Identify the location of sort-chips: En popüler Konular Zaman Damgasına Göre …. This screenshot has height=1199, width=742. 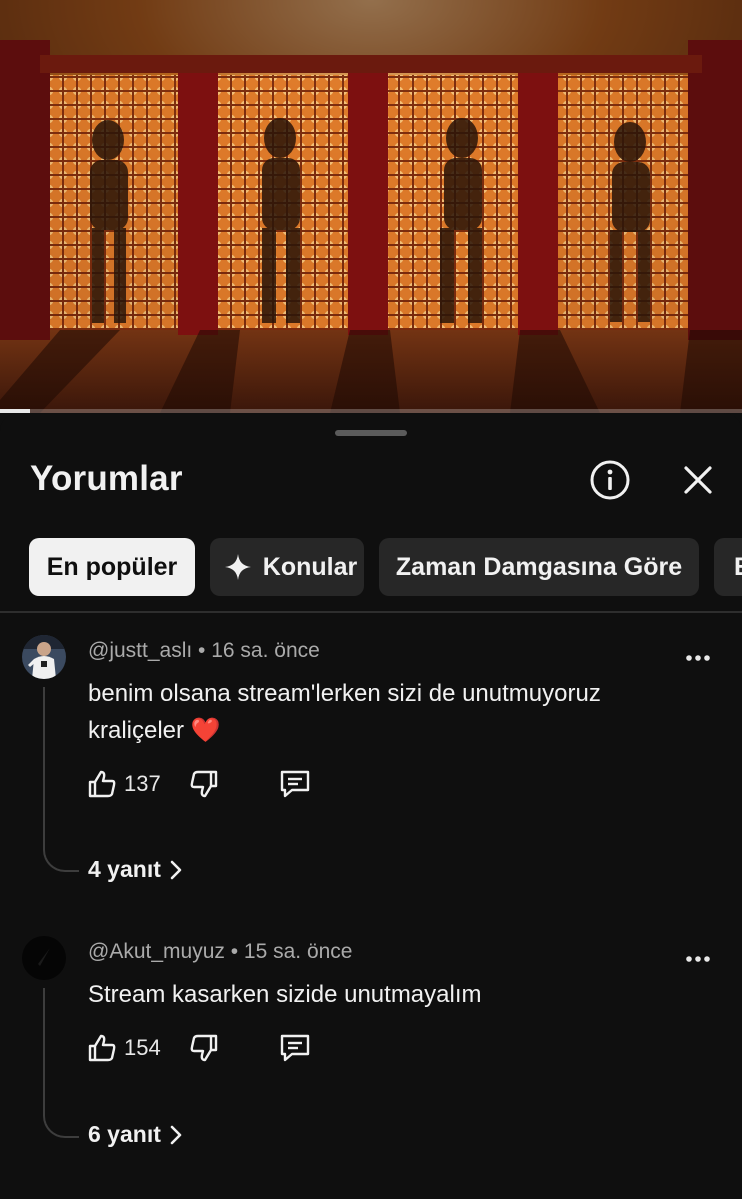
(371, 568).